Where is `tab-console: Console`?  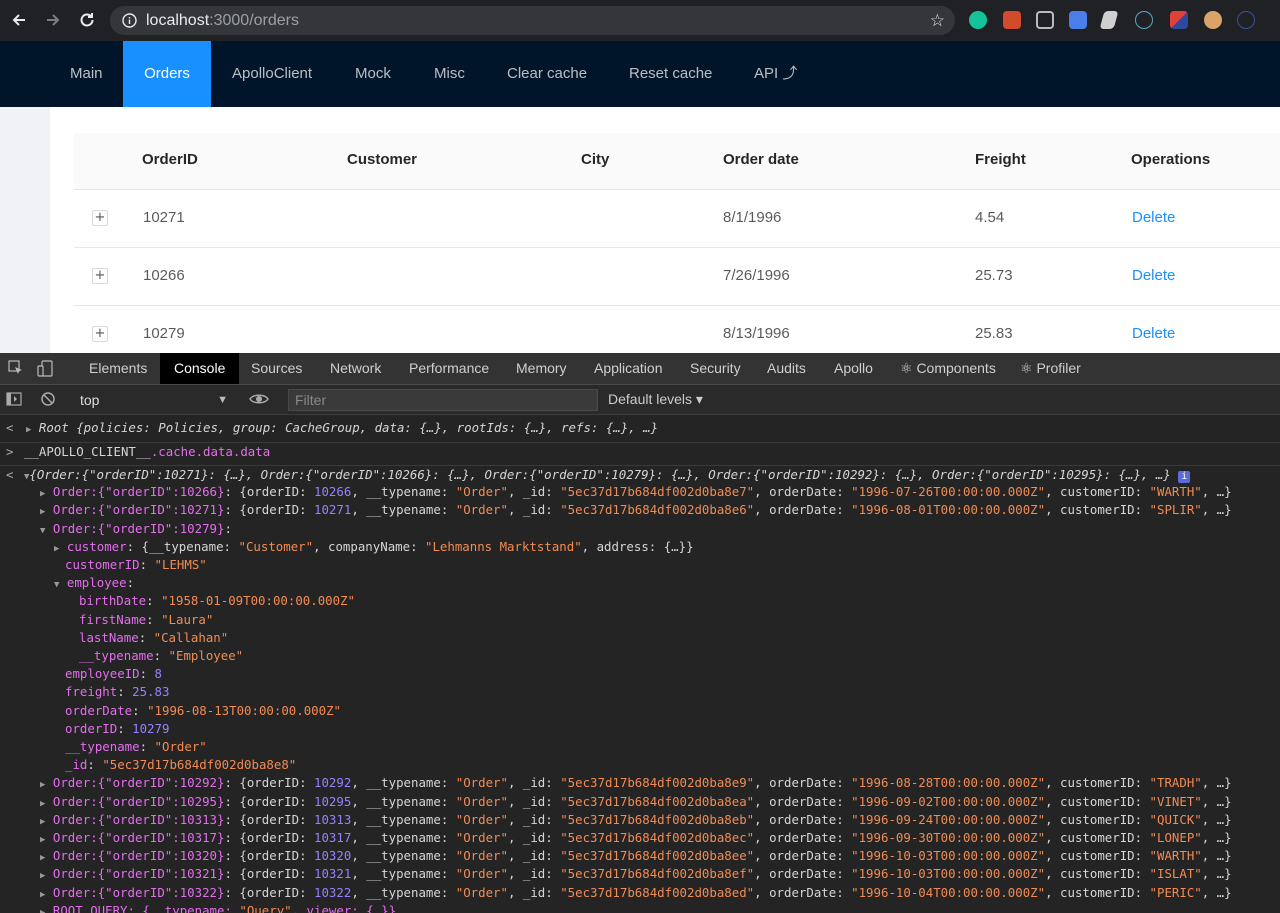 tab-console: Console is located at coordinates (200, 368).